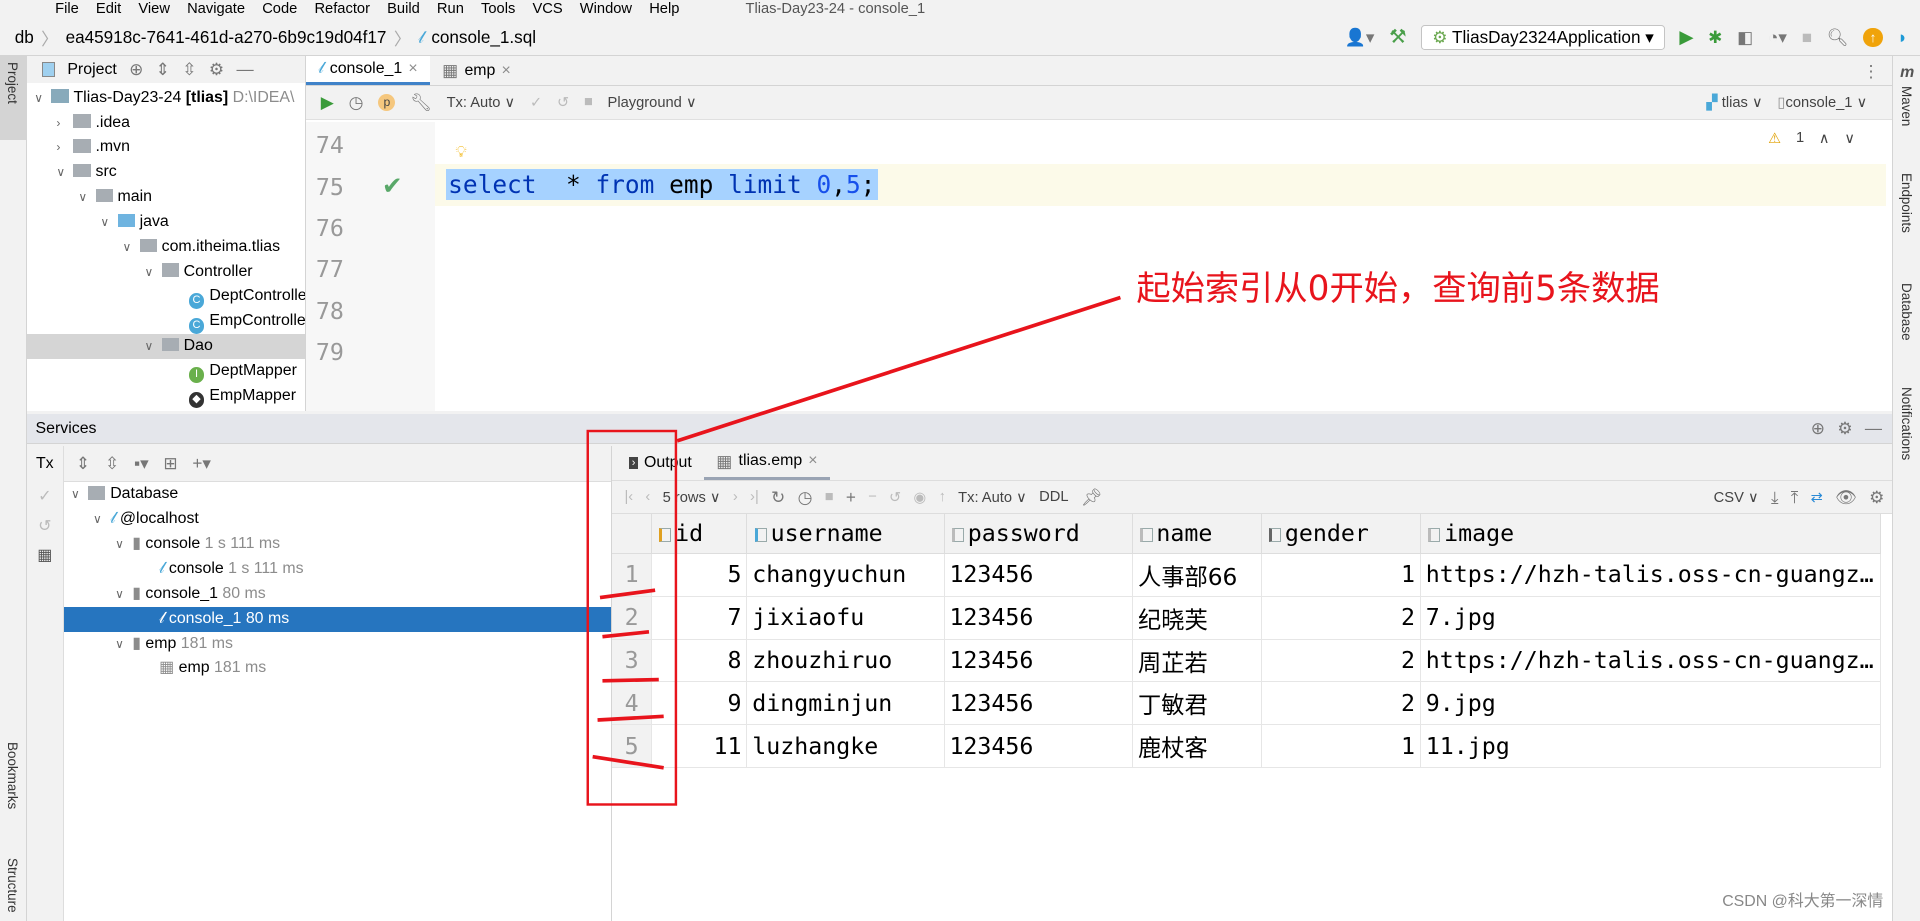  I want to click on tab-tlias-emp: ▦ tlias.emp ×, so click(767, 463).